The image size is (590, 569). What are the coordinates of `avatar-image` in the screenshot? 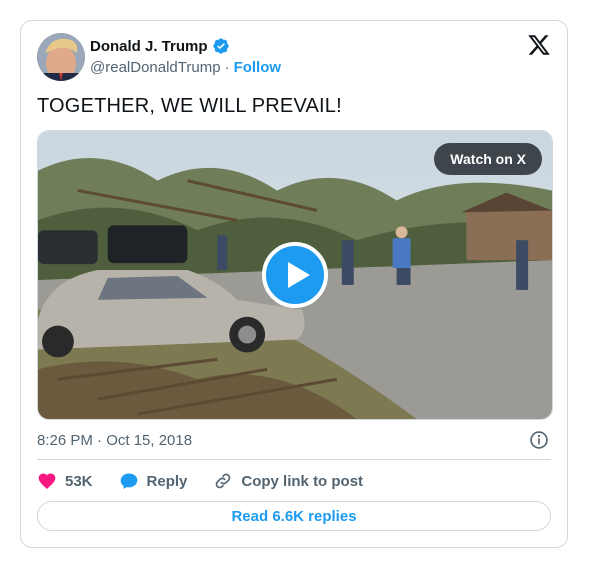 It's located at (61, 57).